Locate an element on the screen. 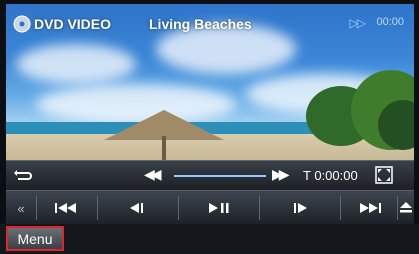 This screenshot has width=419, height=254. previous-chapter-icon is located at coordinates (65, 208).